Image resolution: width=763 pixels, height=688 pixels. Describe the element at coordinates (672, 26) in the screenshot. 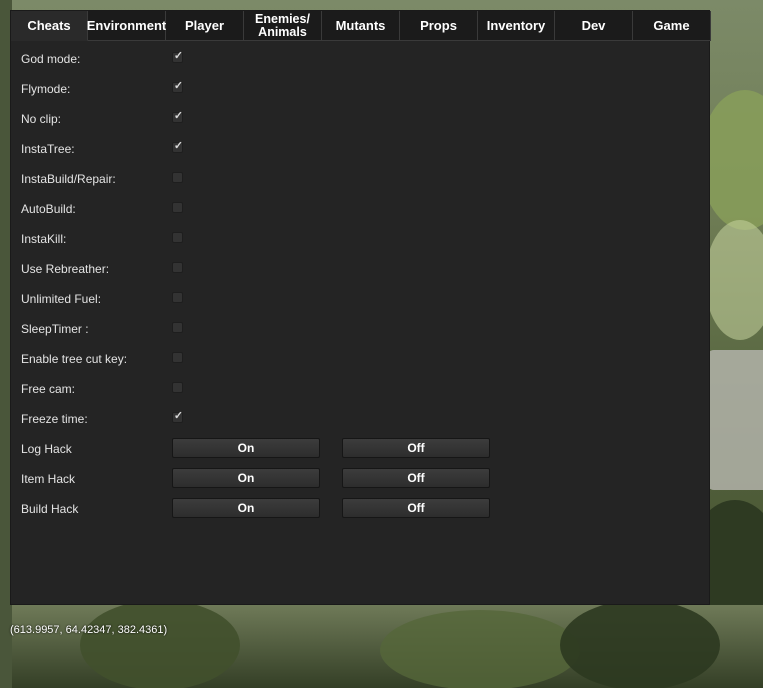

I see `tab-game: Game` at that location.